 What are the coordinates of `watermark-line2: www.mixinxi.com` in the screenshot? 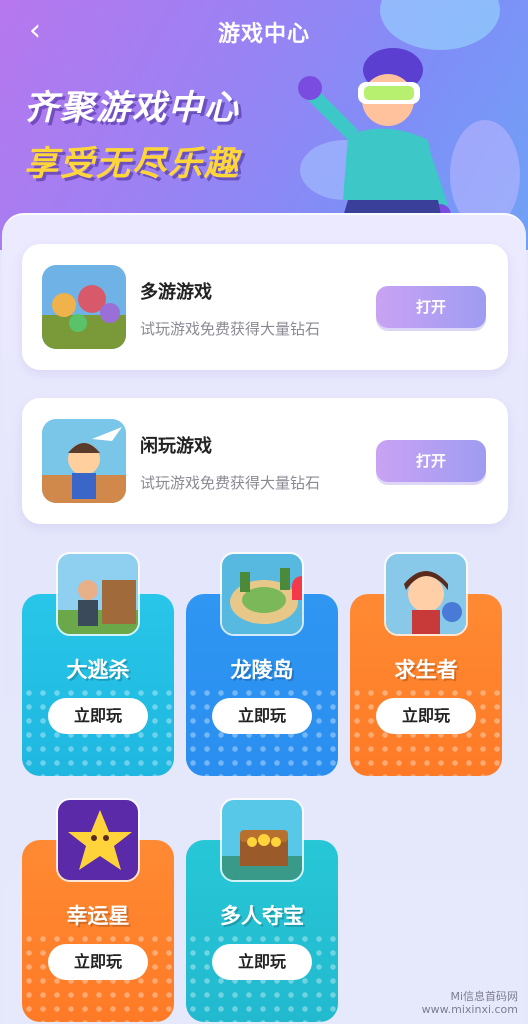 It's located at (469, 1009).